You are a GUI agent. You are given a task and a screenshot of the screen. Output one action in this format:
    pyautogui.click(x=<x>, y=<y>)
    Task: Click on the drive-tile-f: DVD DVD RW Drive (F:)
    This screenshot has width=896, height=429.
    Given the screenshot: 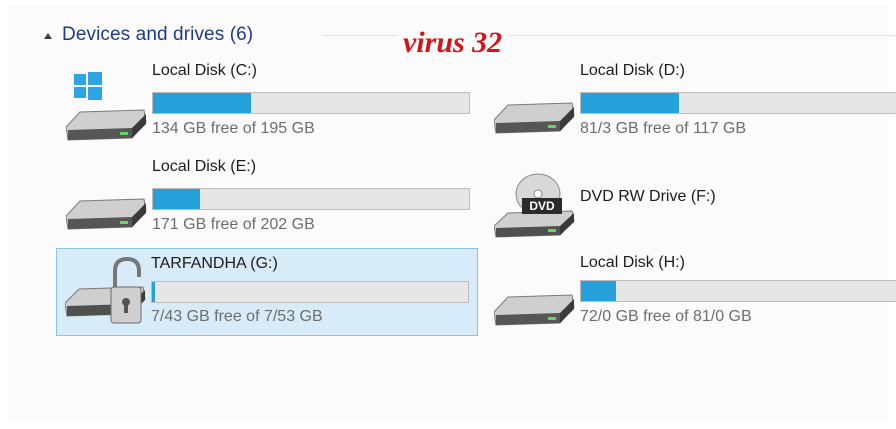 What is the action you would take?
    pyautogui.click(x=691, y=202)
    